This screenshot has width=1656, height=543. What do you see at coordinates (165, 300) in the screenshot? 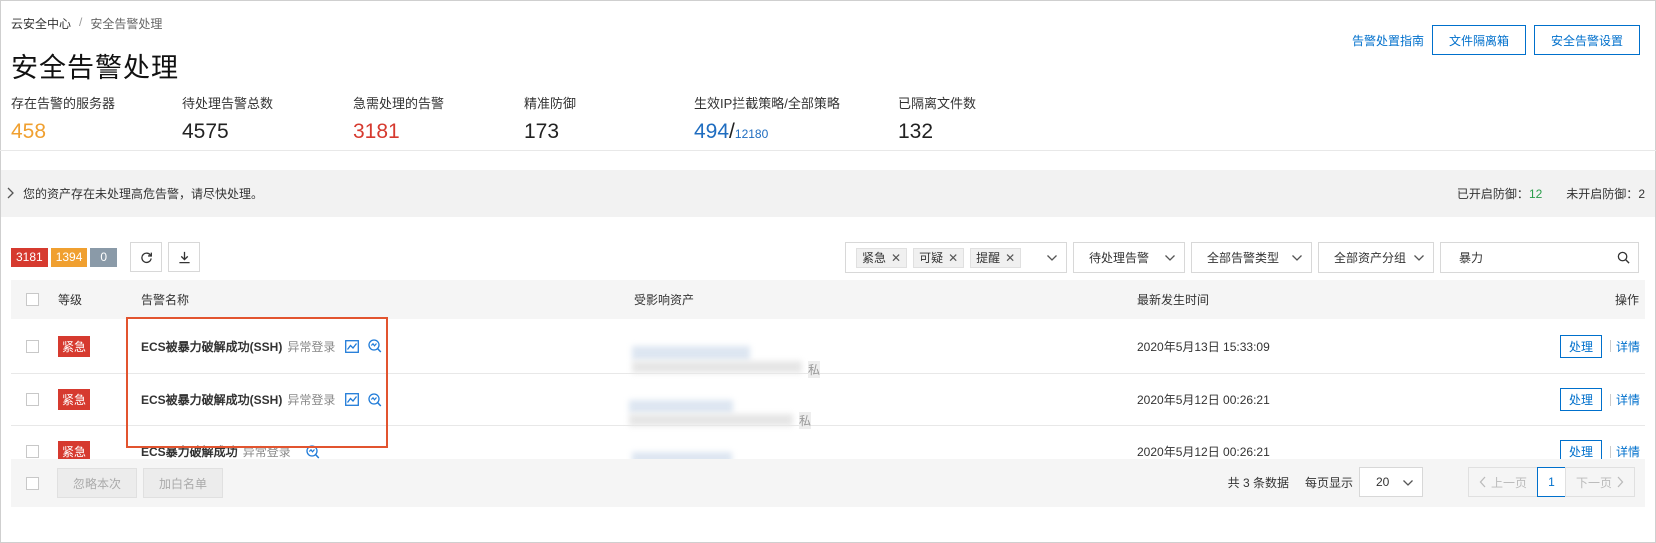
I see `header-name: 告警名称` at bounding box center [165, 300].